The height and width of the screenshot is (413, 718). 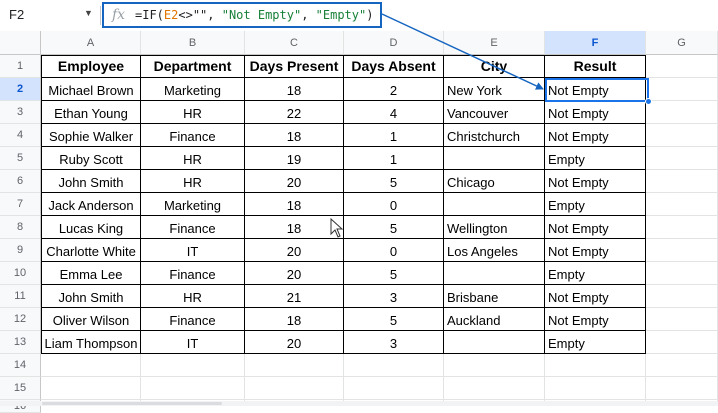 What do you see at coordinates (20, 158) in the screenshot?
I see `row-header: 5` at bounding box center [20, 158].